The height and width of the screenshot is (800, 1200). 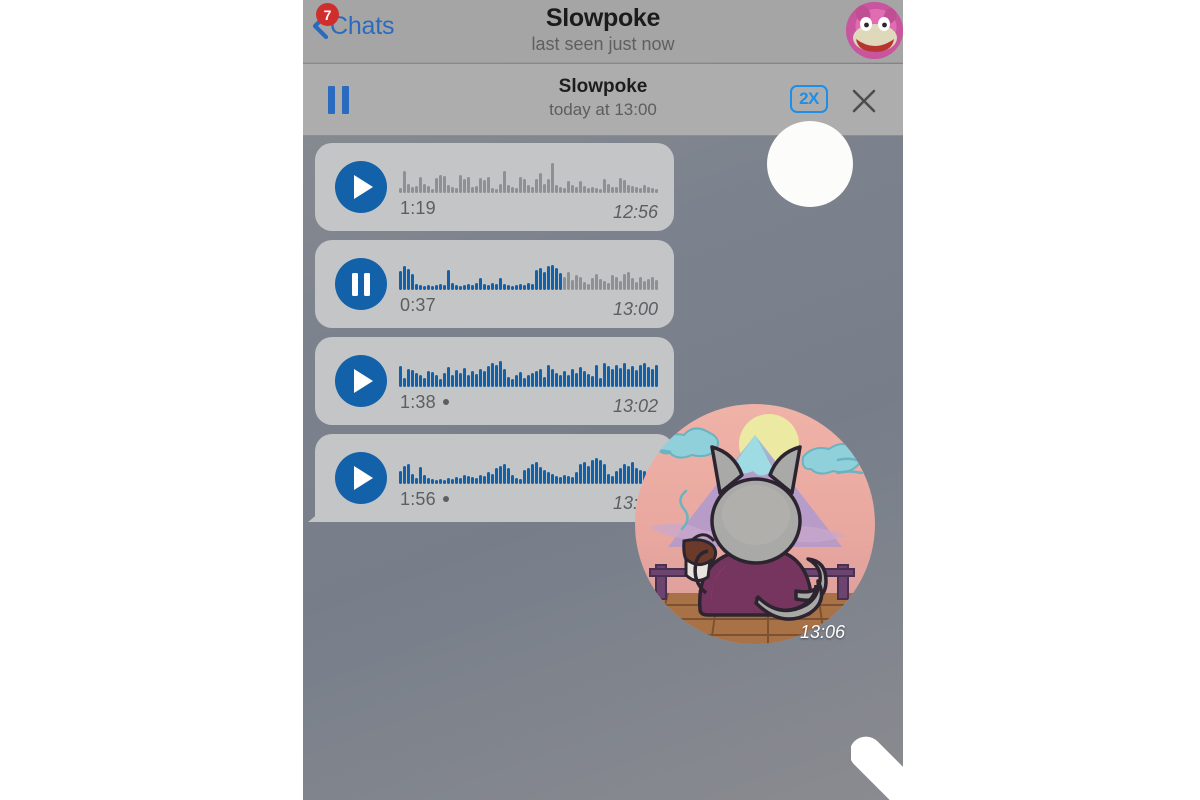 What do you see at coordinates (765, 598) in the screenshot?
I see `sticker-message: 13:06` at bounding box center [765, 598].